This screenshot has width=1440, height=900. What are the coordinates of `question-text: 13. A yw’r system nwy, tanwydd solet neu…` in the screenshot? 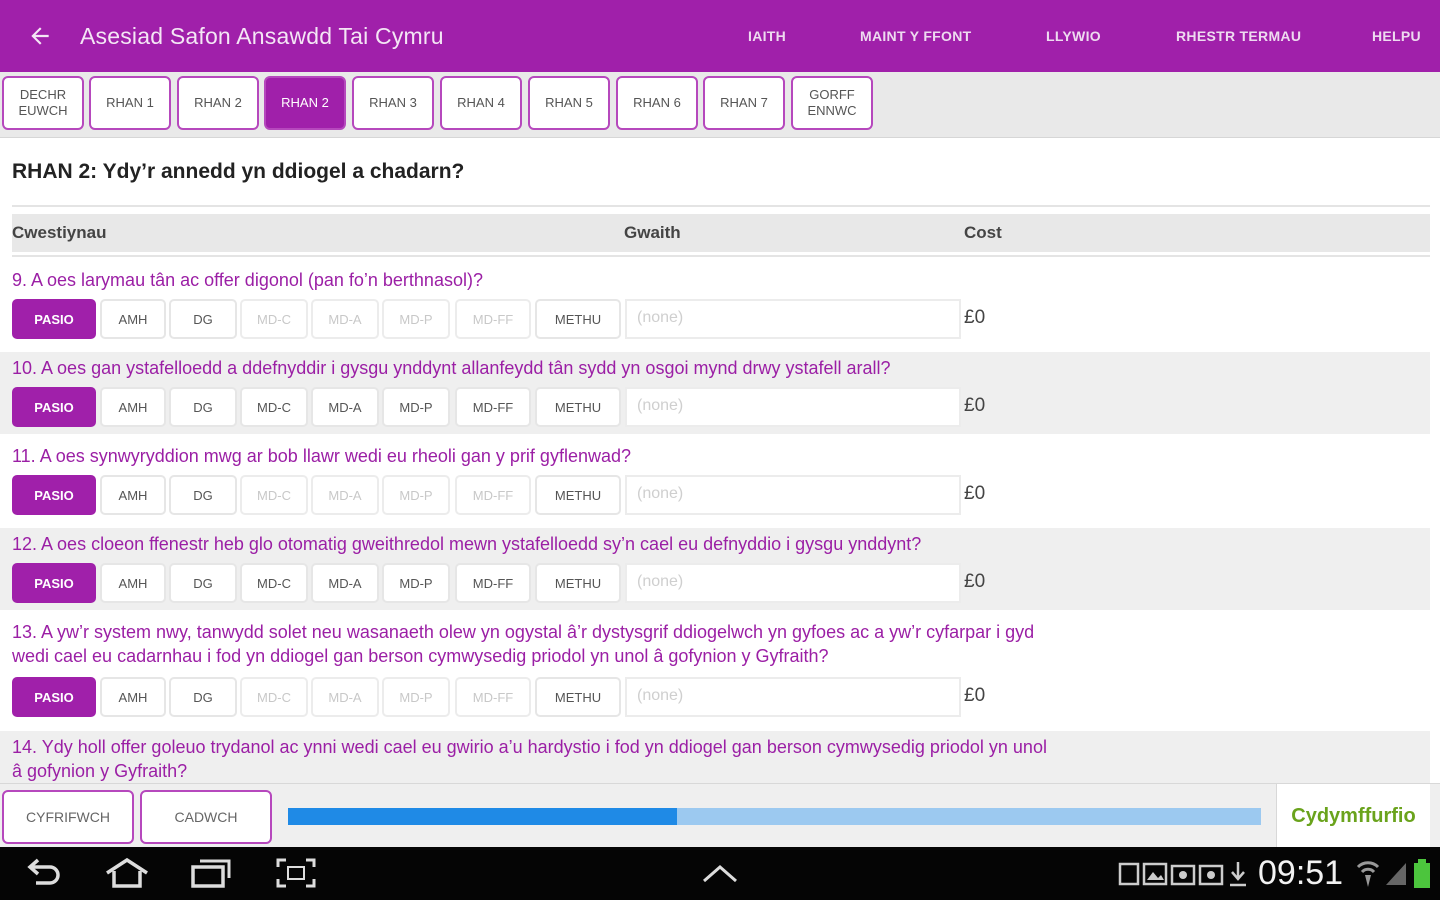 It's located at (523, 644).